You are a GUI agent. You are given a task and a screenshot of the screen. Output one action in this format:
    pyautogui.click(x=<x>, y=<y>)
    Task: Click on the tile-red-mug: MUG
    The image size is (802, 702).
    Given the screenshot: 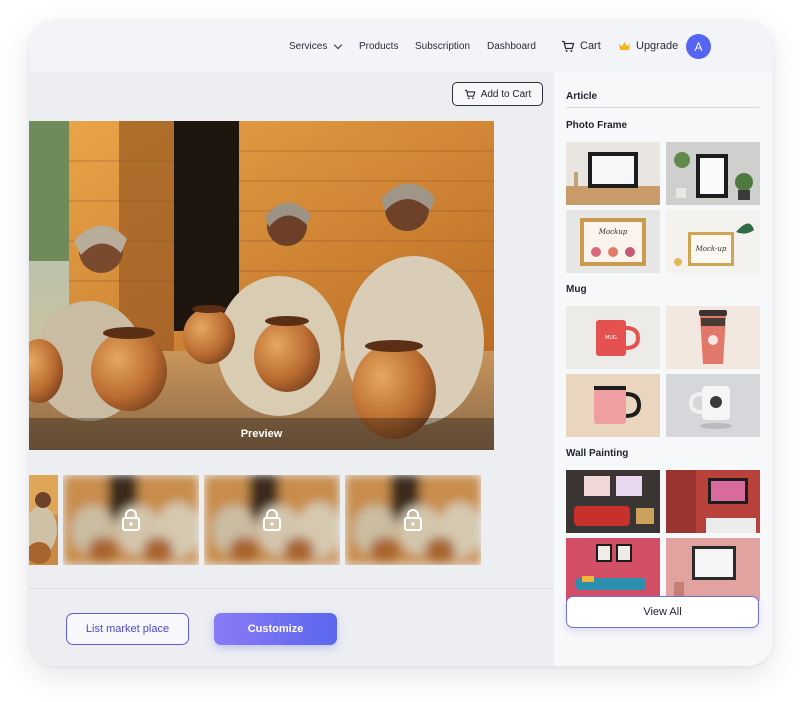 What is the action you would take?
    pyautogui.click(x=613, y=337)
    